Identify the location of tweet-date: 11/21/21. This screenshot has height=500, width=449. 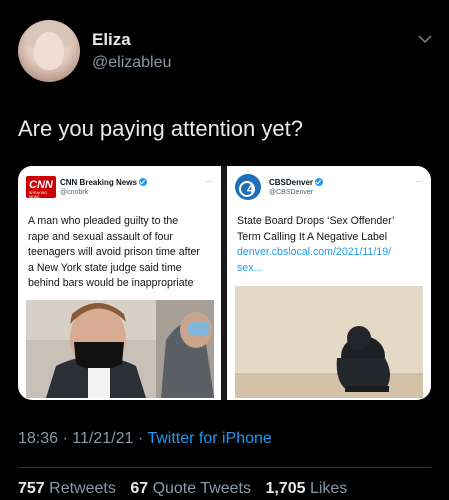
(103, 438).